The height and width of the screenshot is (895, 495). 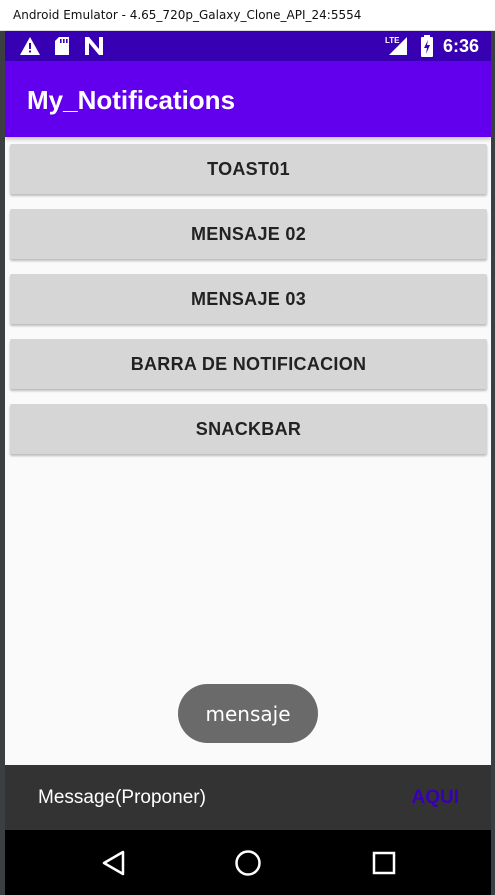 I want to click on home-icon, so click(x=248, y=865).